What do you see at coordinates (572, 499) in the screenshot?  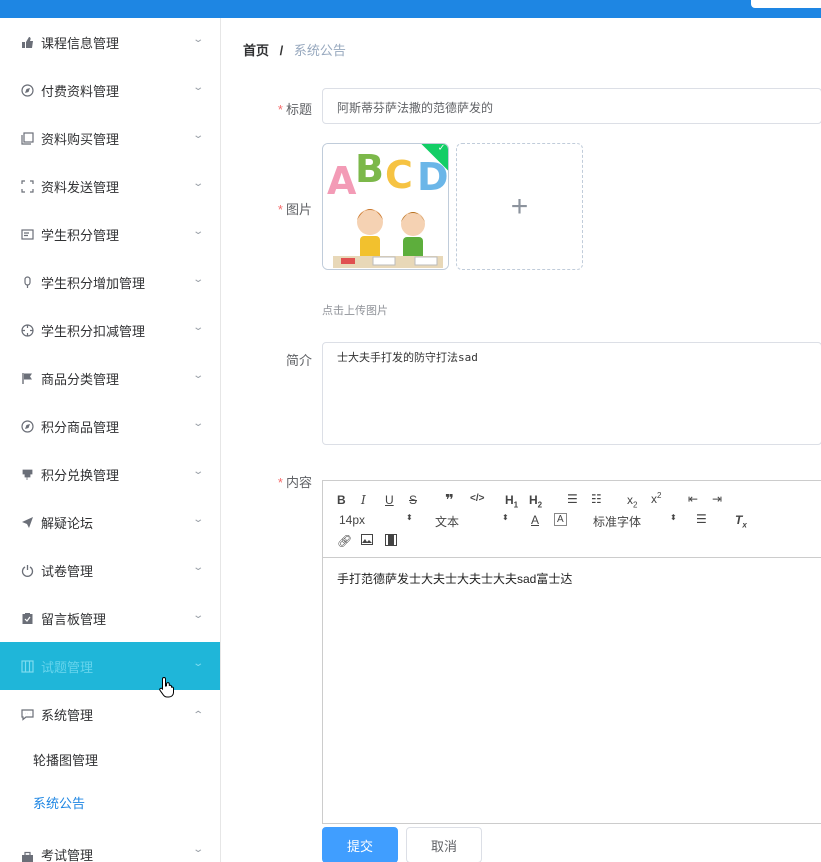 I see `ordered-list-icon: ☰` at bounding box center [572, 499].